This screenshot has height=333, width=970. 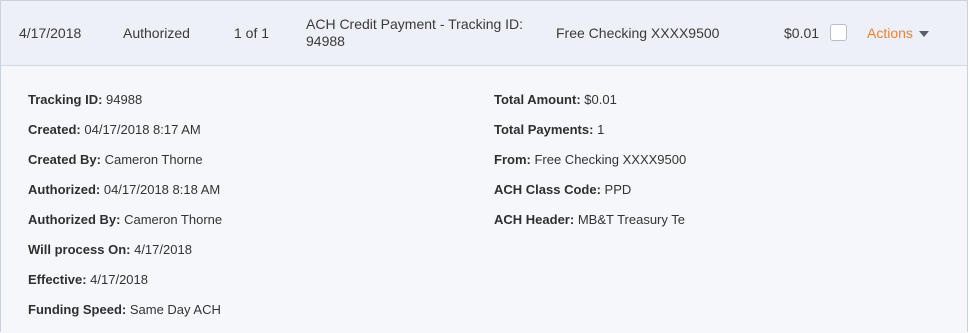 What do you see at coordinates (714, 197) in the screenshot?
I see `detail-ach-class-code: ACH Class Code: PPD` at bounding box center [714, 197].